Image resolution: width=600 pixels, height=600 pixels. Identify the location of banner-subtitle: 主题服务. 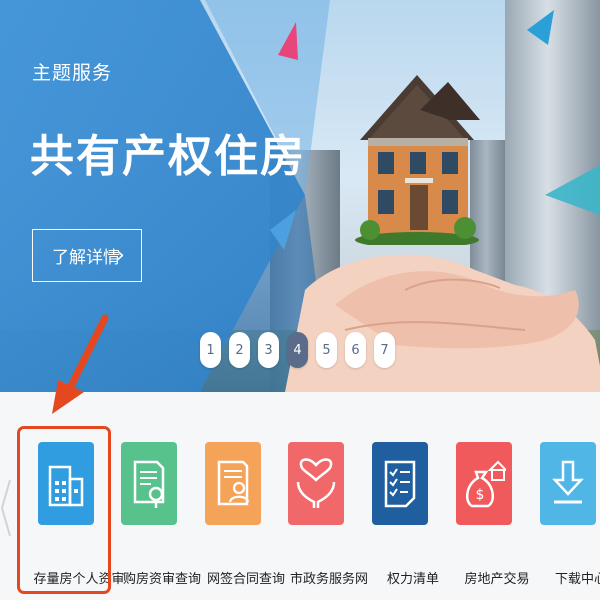
(72, 73).